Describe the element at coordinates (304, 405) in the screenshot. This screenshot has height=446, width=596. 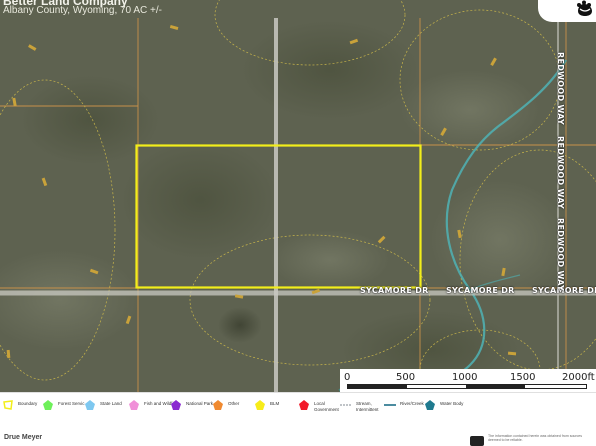
I see `local-government-icon` at that location.